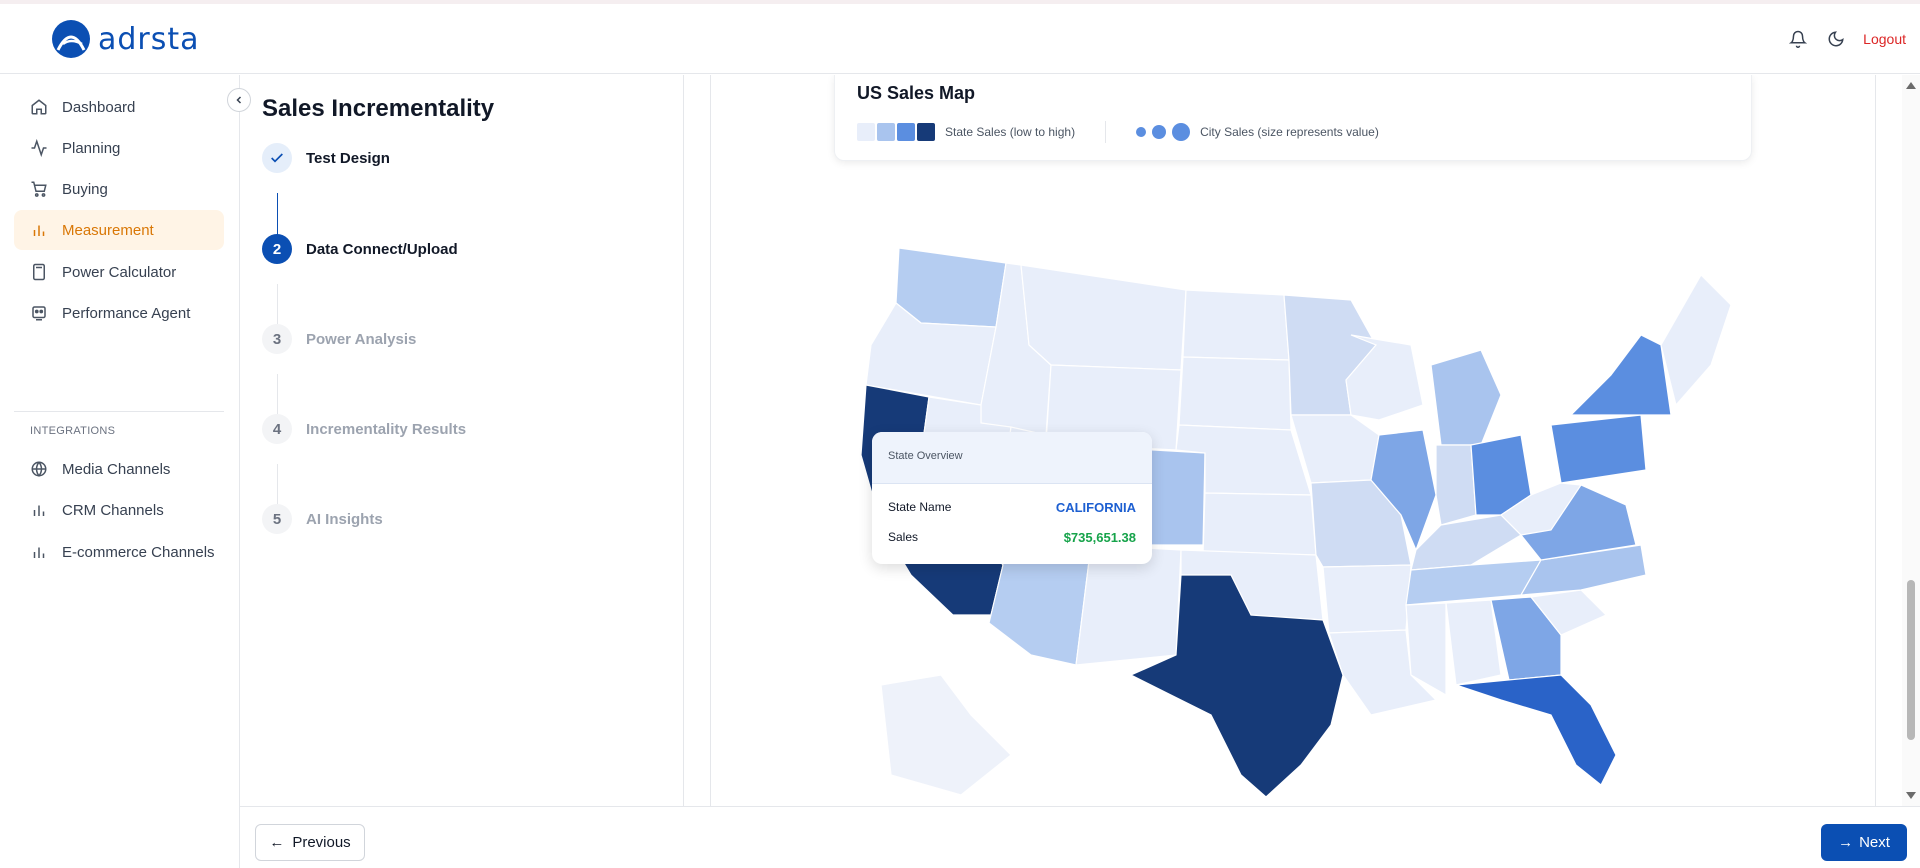 The width and height of the screenshot is (1920, 868). Describe the element at coordinates (126, 313) in the screenshot. I see `sidebar-item-label: Performance Agent` at that location.